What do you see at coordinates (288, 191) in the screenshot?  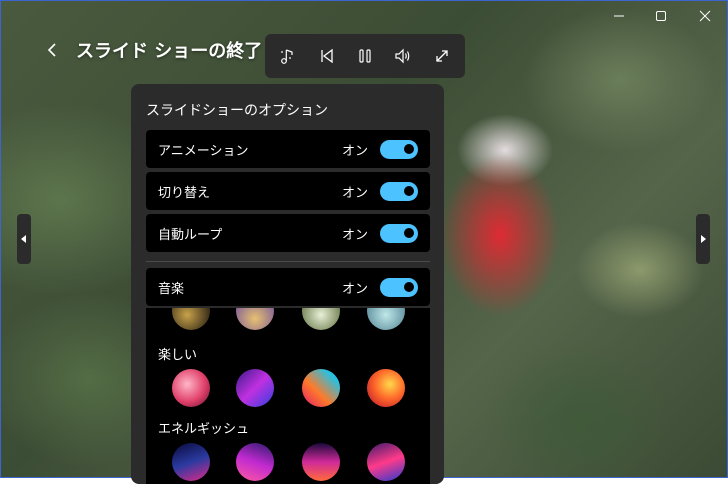 I see `option-transition-row: 切り替え オン` at bounding box center [288, 191].